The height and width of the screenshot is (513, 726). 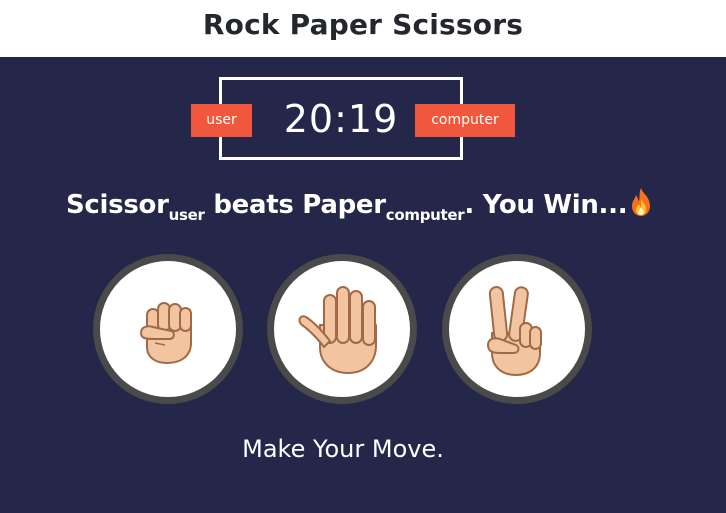 I want to click on make-move-prompt: Make Your Move., so click(x=343, y=449).